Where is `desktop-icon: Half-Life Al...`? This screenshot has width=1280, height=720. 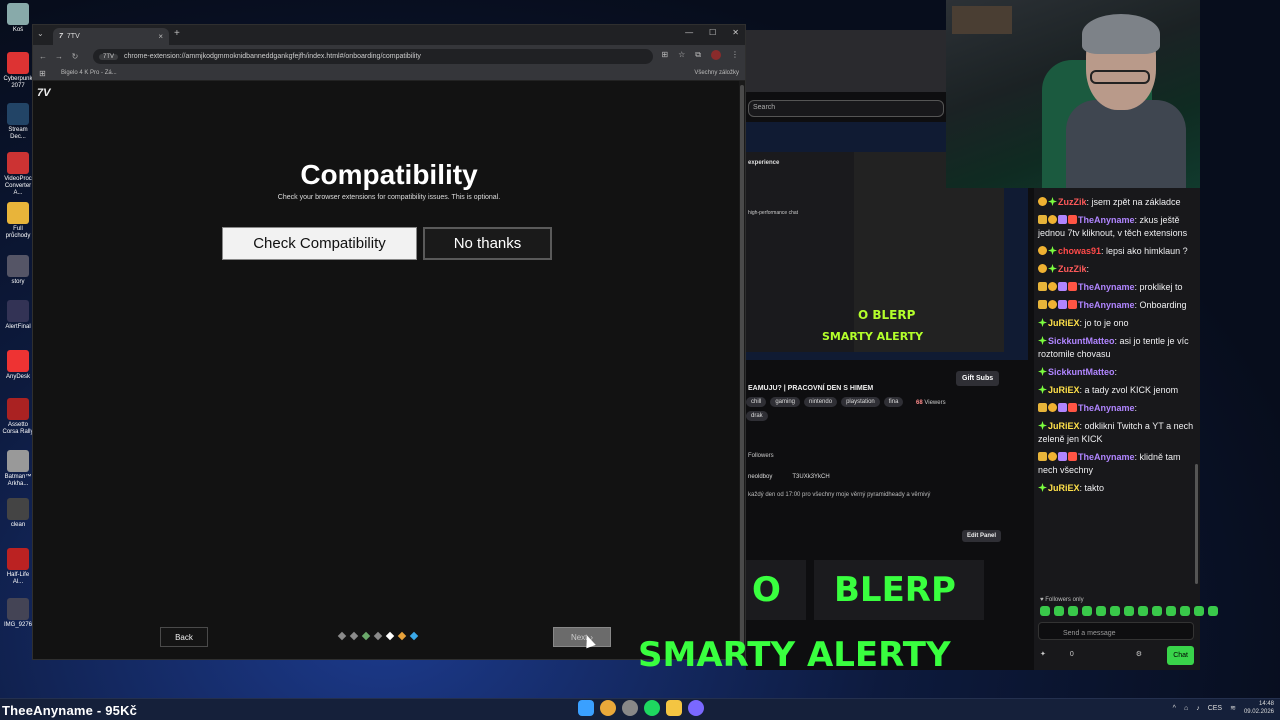 desktop-icon: Half-Life Al... is located at coordinates (18, 567).